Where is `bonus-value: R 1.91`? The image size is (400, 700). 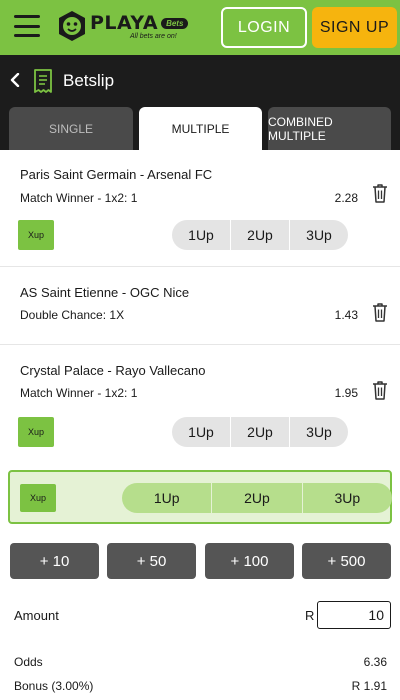 bonus-value: R 1.91 is located at coordinates (369, 686).